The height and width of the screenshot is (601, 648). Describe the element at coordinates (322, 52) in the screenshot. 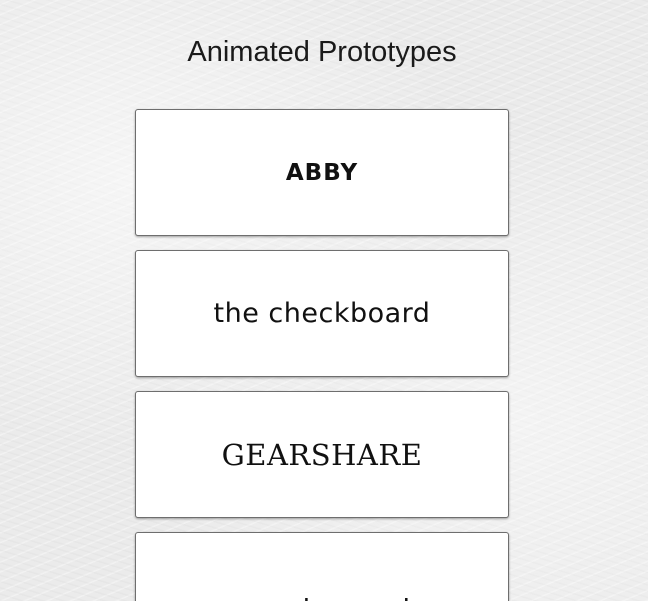

I see `page-title: Animated Prototypes` at that location.